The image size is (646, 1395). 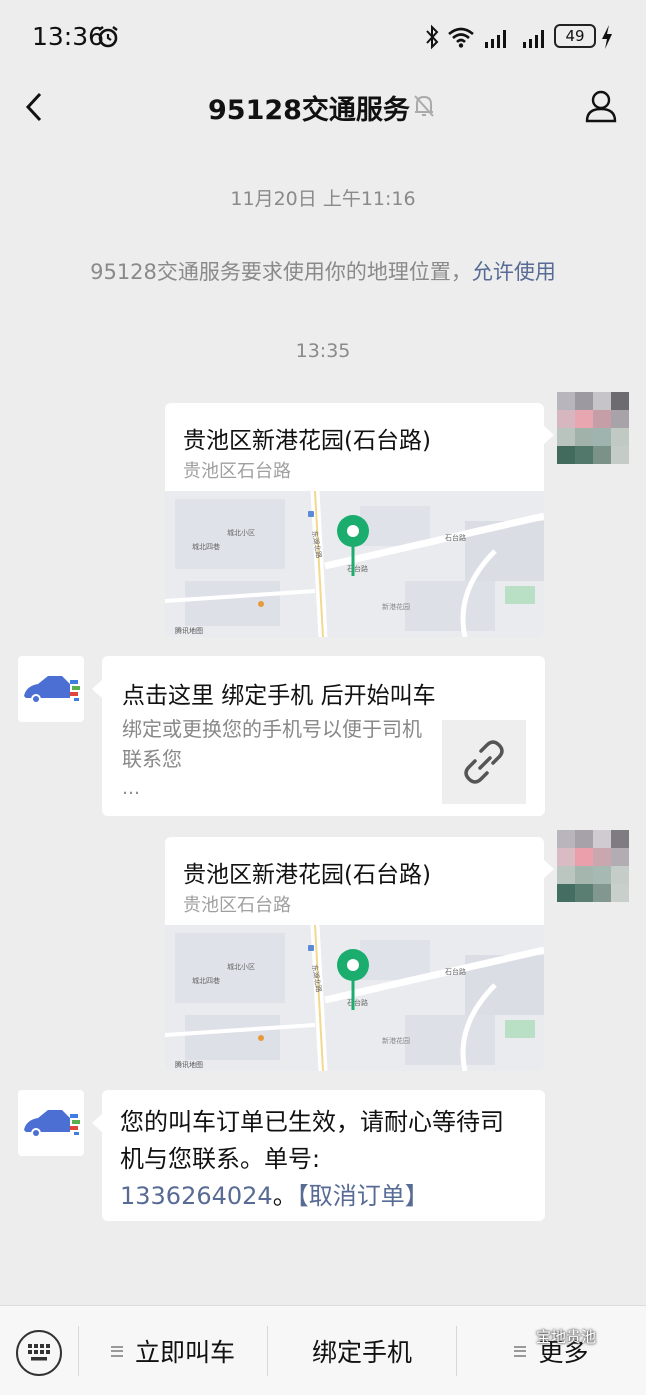 I want to click on menu-label: 绑定手机, so click(x=361, y=1352).